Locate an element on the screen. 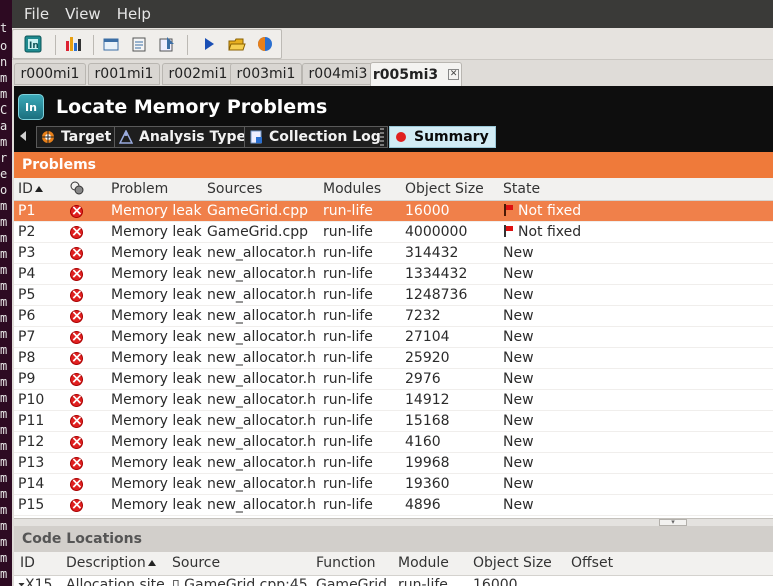  open-project-icon is located at coordinates (111, 44).